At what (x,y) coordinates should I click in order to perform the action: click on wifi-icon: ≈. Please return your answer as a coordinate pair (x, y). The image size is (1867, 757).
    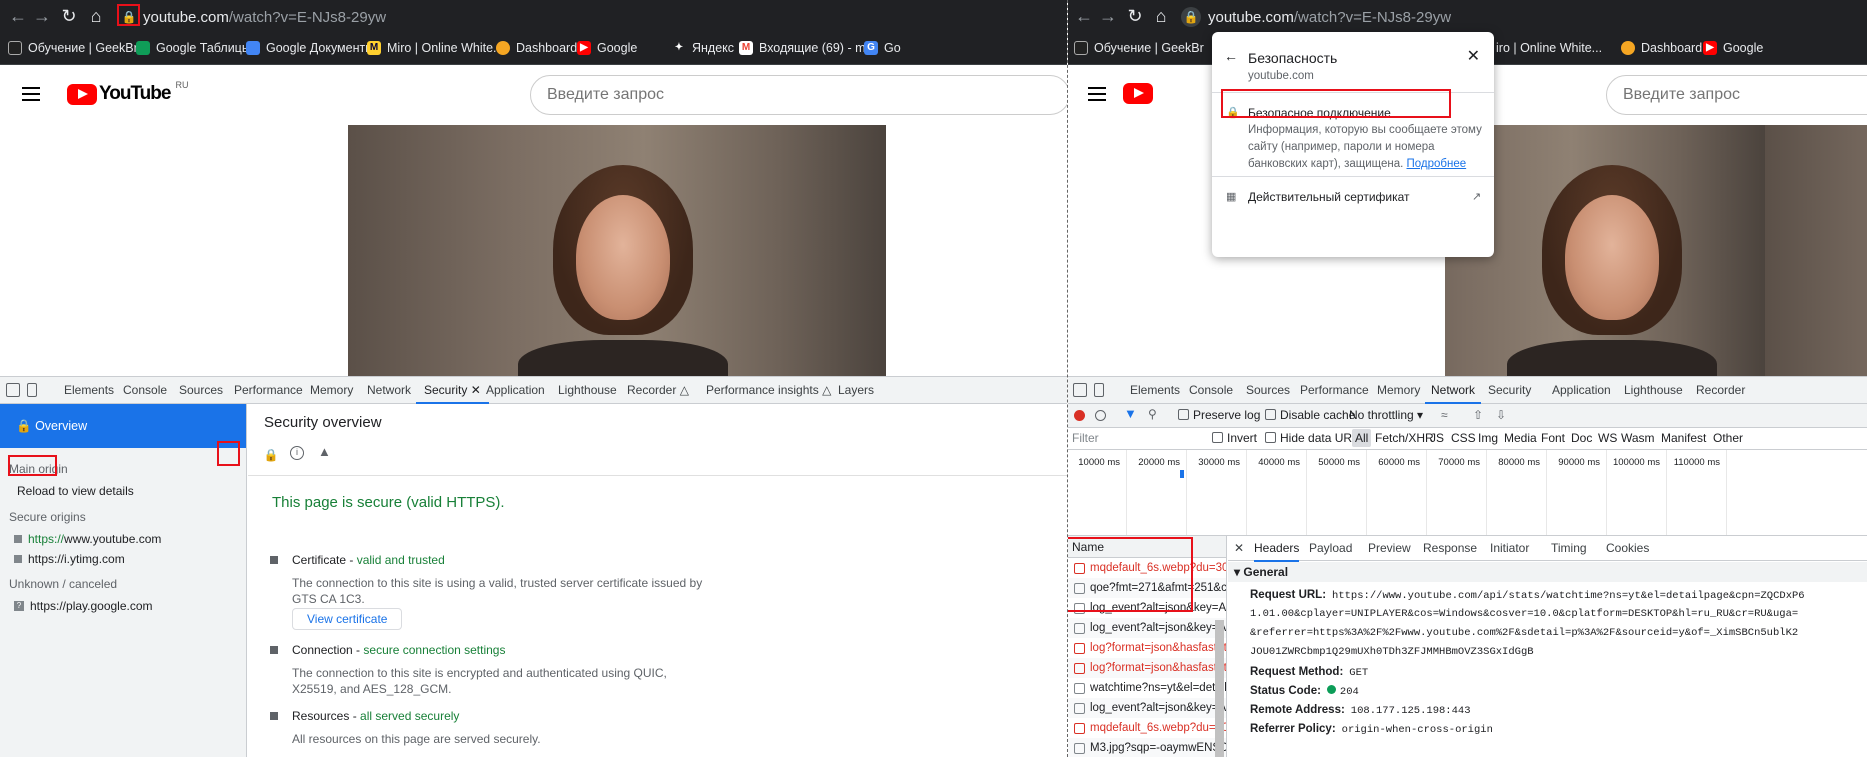
    Looking at the image, I should click on (1444, 415).